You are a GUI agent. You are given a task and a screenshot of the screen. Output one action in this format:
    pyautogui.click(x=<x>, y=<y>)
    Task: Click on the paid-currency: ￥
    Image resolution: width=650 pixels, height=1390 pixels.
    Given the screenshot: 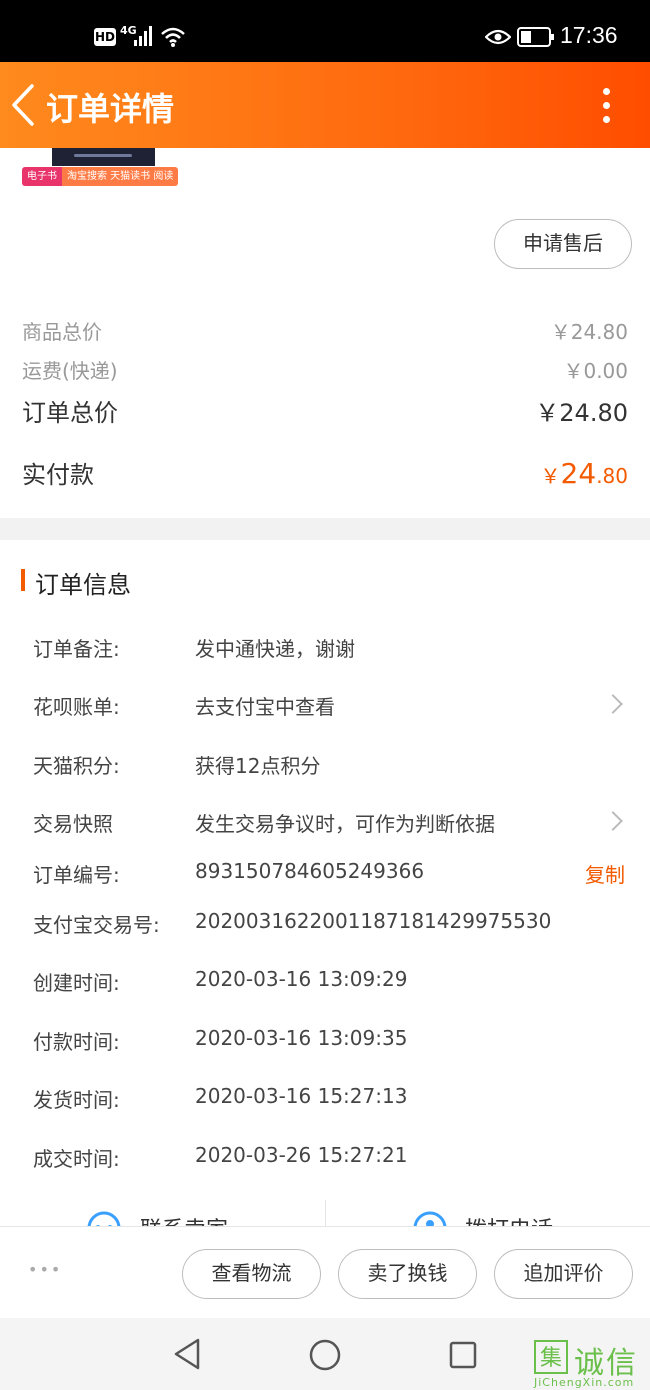 What is the action you would take?
    pyautogui.click(x=550, y=476)
    